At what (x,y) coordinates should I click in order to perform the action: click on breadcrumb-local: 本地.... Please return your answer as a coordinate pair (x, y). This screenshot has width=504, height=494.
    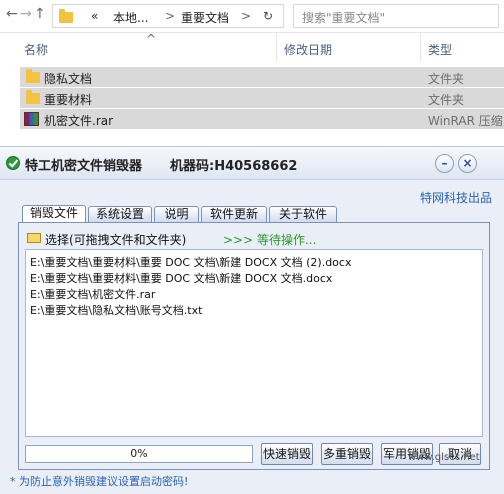
    Looking at the image, I should click on (130, 17).